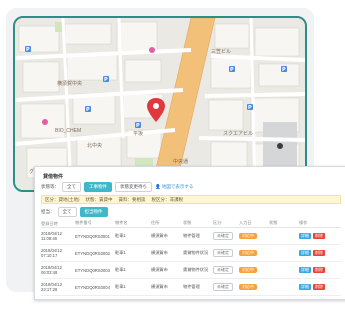 This screenshot has height=310, width=345. Describe the element at coordinates (51, 270) in the screenshot. I see `row-date: 2018/04/12 06:03:48` at that location.